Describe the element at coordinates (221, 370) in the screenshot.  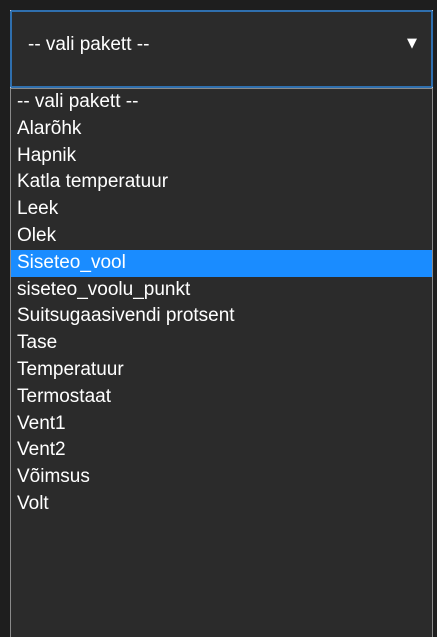
I see `option-temperatuur: Temperatuur` at that location.